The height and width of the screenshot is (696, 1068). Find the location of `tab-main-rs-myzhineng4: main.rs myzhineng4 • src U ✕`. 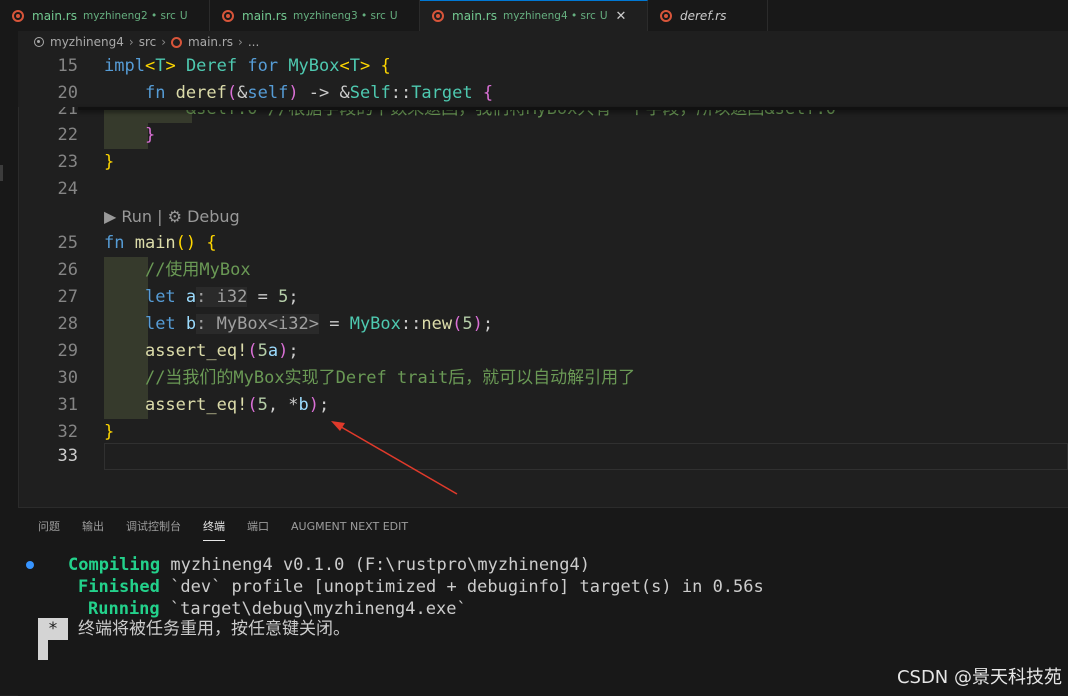

tab-main-rs-myzhineng4: main.rs myzhineng4 • src U ✕ is located at coordinates (534, 15).